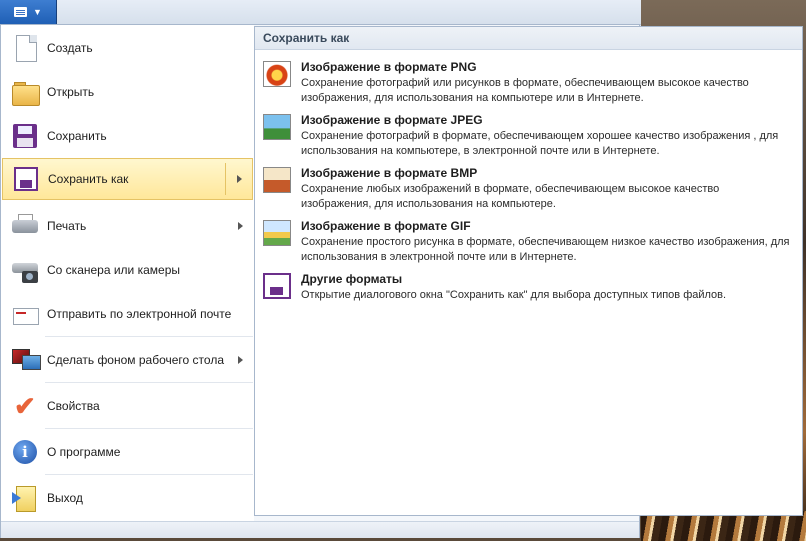  I want to click on submenu-item-title: Изображение в формате BMP, so click(389, 173).